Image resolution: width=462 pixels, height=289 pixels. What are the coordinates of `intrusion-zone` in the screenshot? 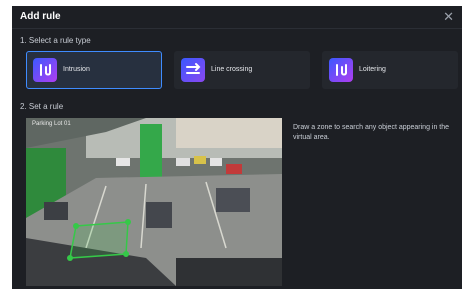 It's located at (99, 240).